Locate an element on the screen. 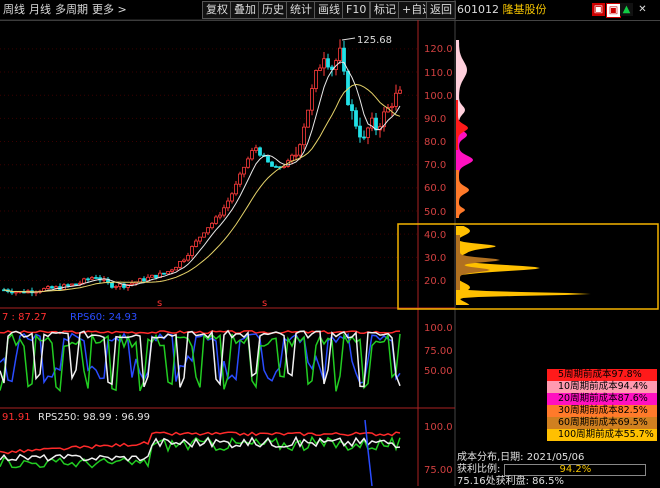 This screenshot has height=488, width=660. y-tick: 80.0 is located at coordinates (435, 142).